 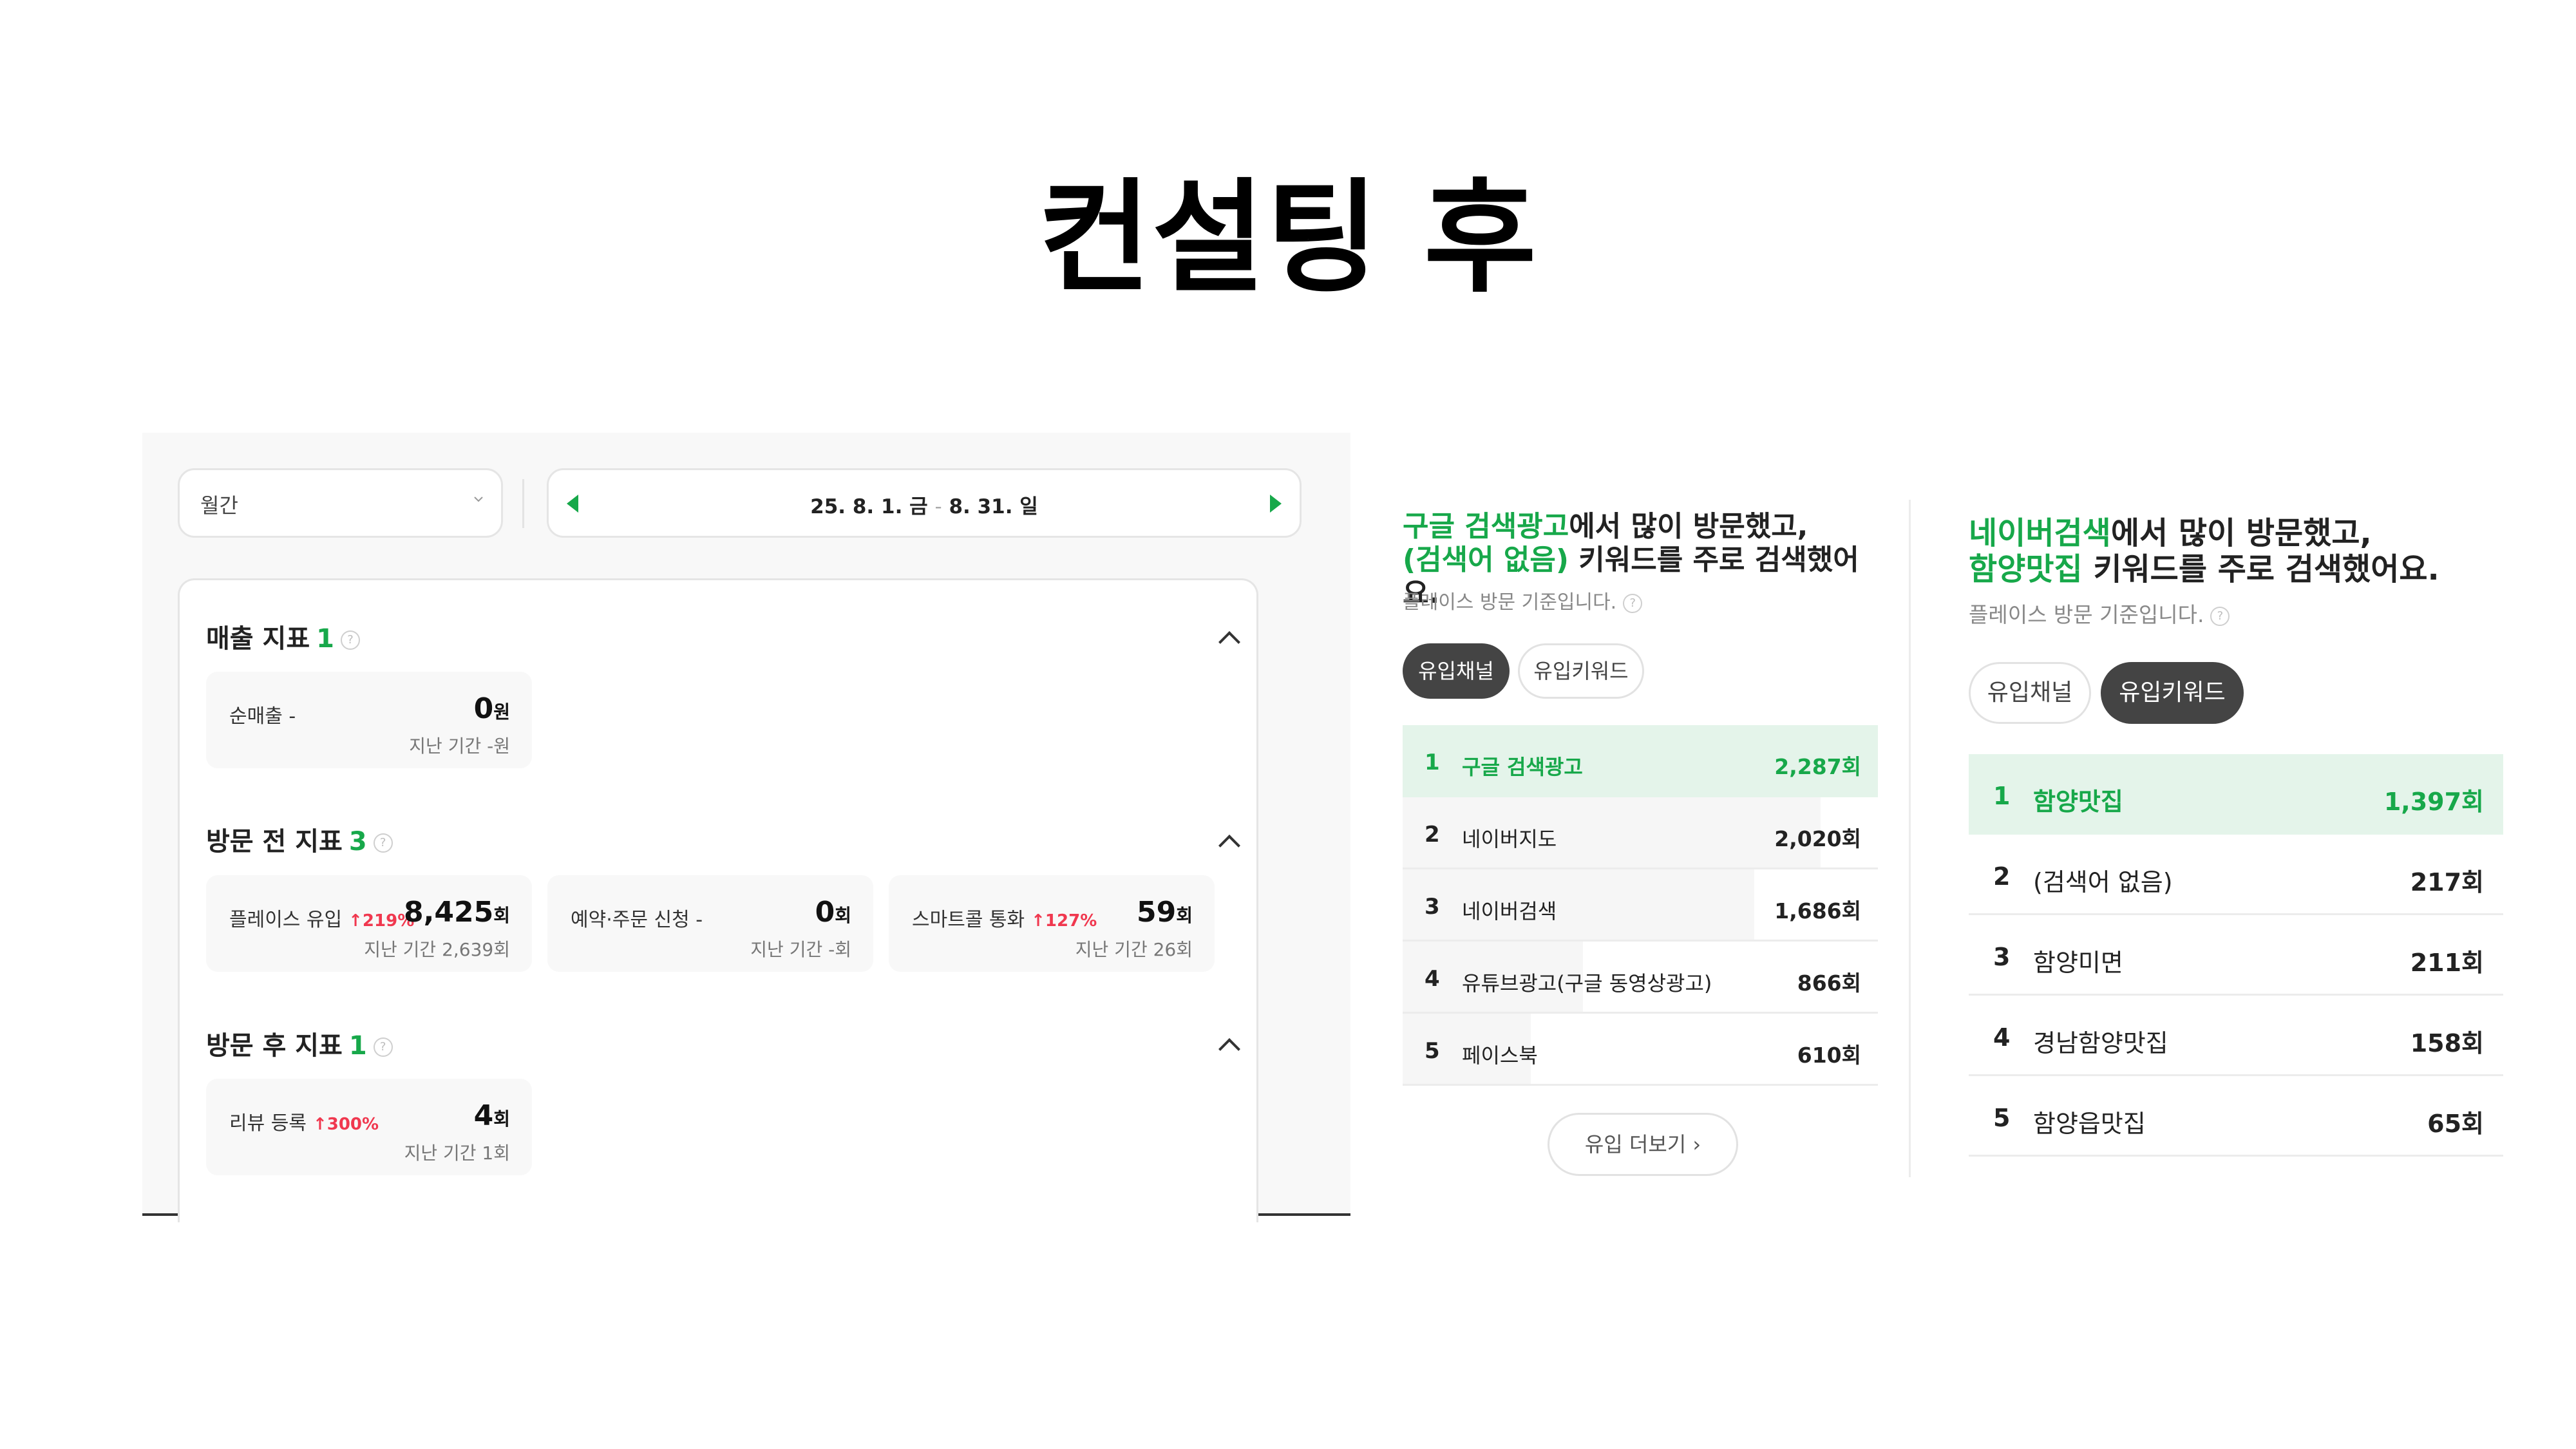 I want to click on panel-divider, so click(x=1910, y=839).